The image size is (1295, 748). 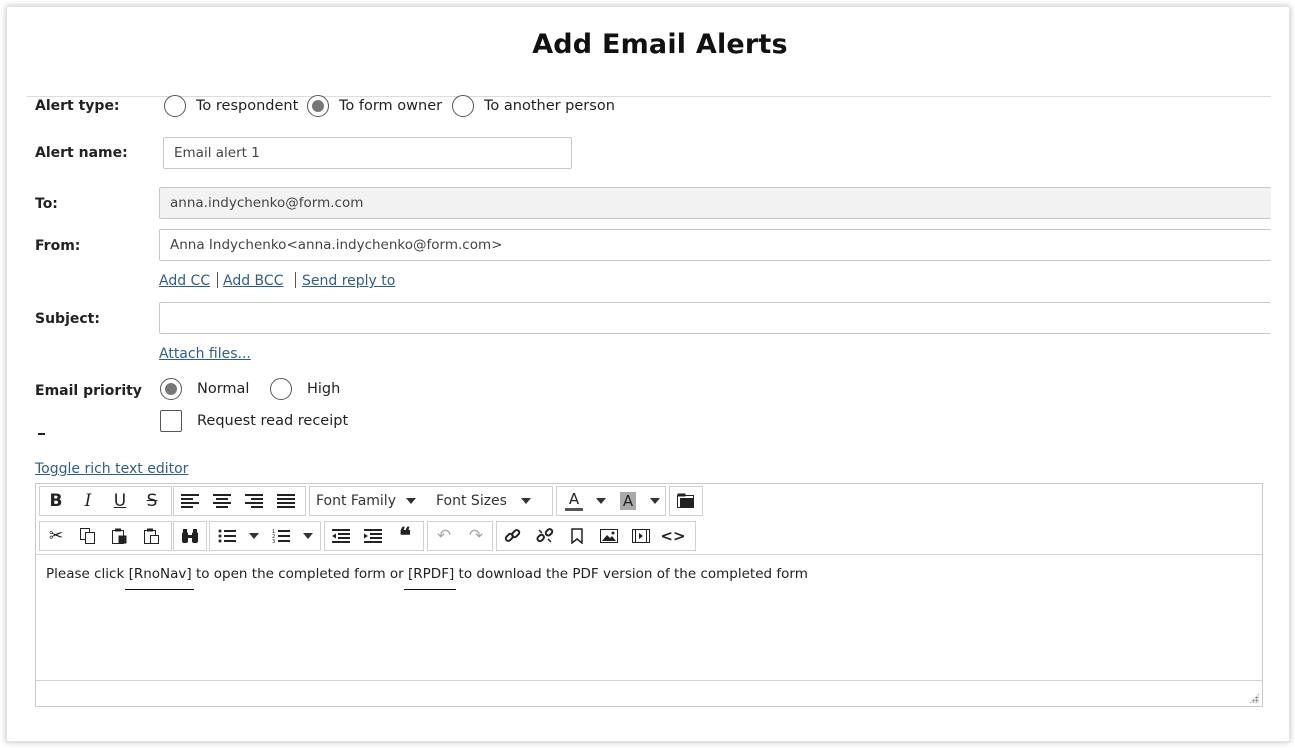 What do you see at coordinates (390, 106) in the screenshot?
I see `radio-to-form-owner-label: To form owner` at bounding box center [390, 106].